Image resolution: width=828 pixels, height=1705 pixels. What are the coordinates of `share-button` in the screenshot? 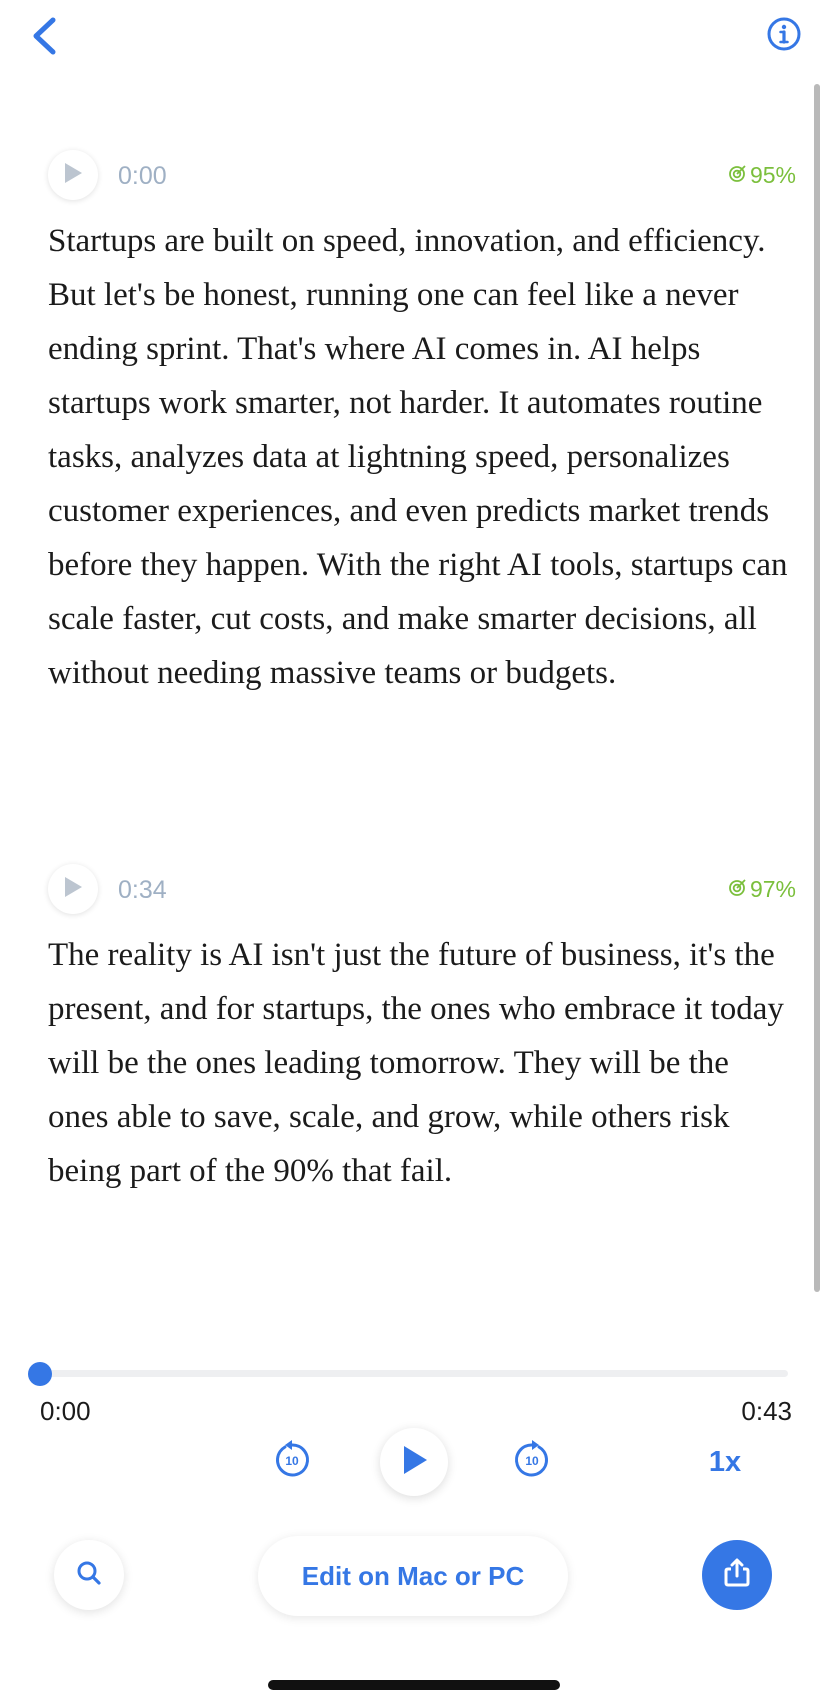 It's located at (737, 1575).